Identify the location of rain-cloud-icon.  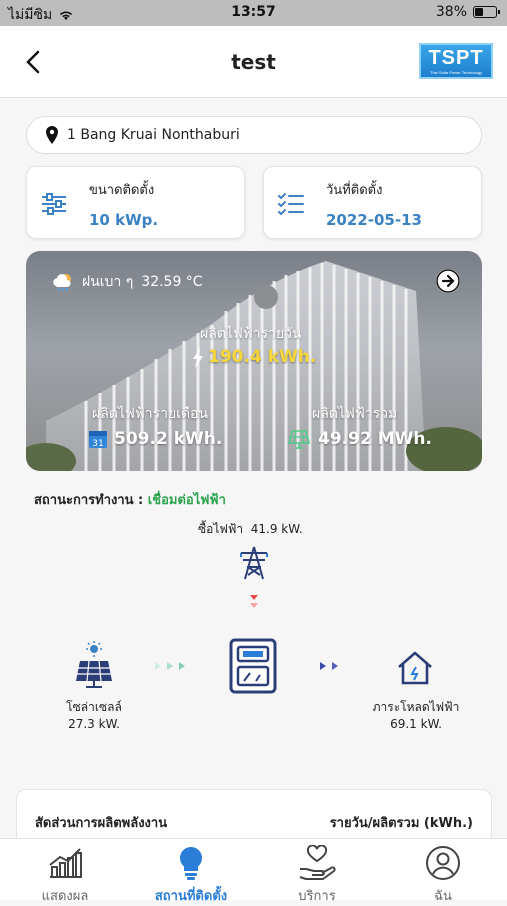
(62, 282).